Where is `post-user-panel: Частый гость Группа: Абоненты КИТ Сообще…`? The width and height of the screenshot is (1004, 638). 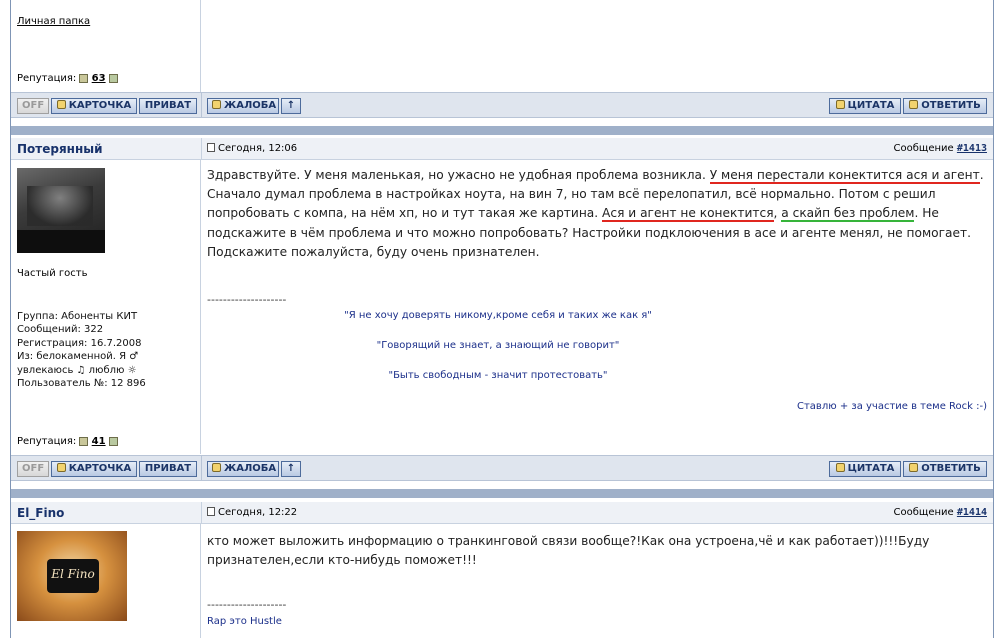 post-user-panel: Частый гость Группа: Абоненты КИТ Сообще… is located at coordinates (106, 307).